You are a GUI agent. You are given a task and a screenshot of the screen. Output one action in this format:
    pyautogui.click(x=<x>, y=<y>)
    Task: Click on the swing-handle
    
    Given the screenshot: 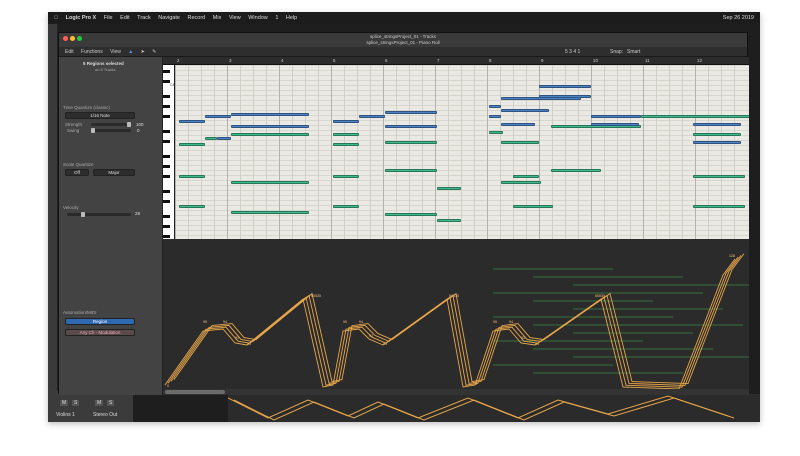 What is the action you would take?
    pyautogui.click(x=93, y=130)
    